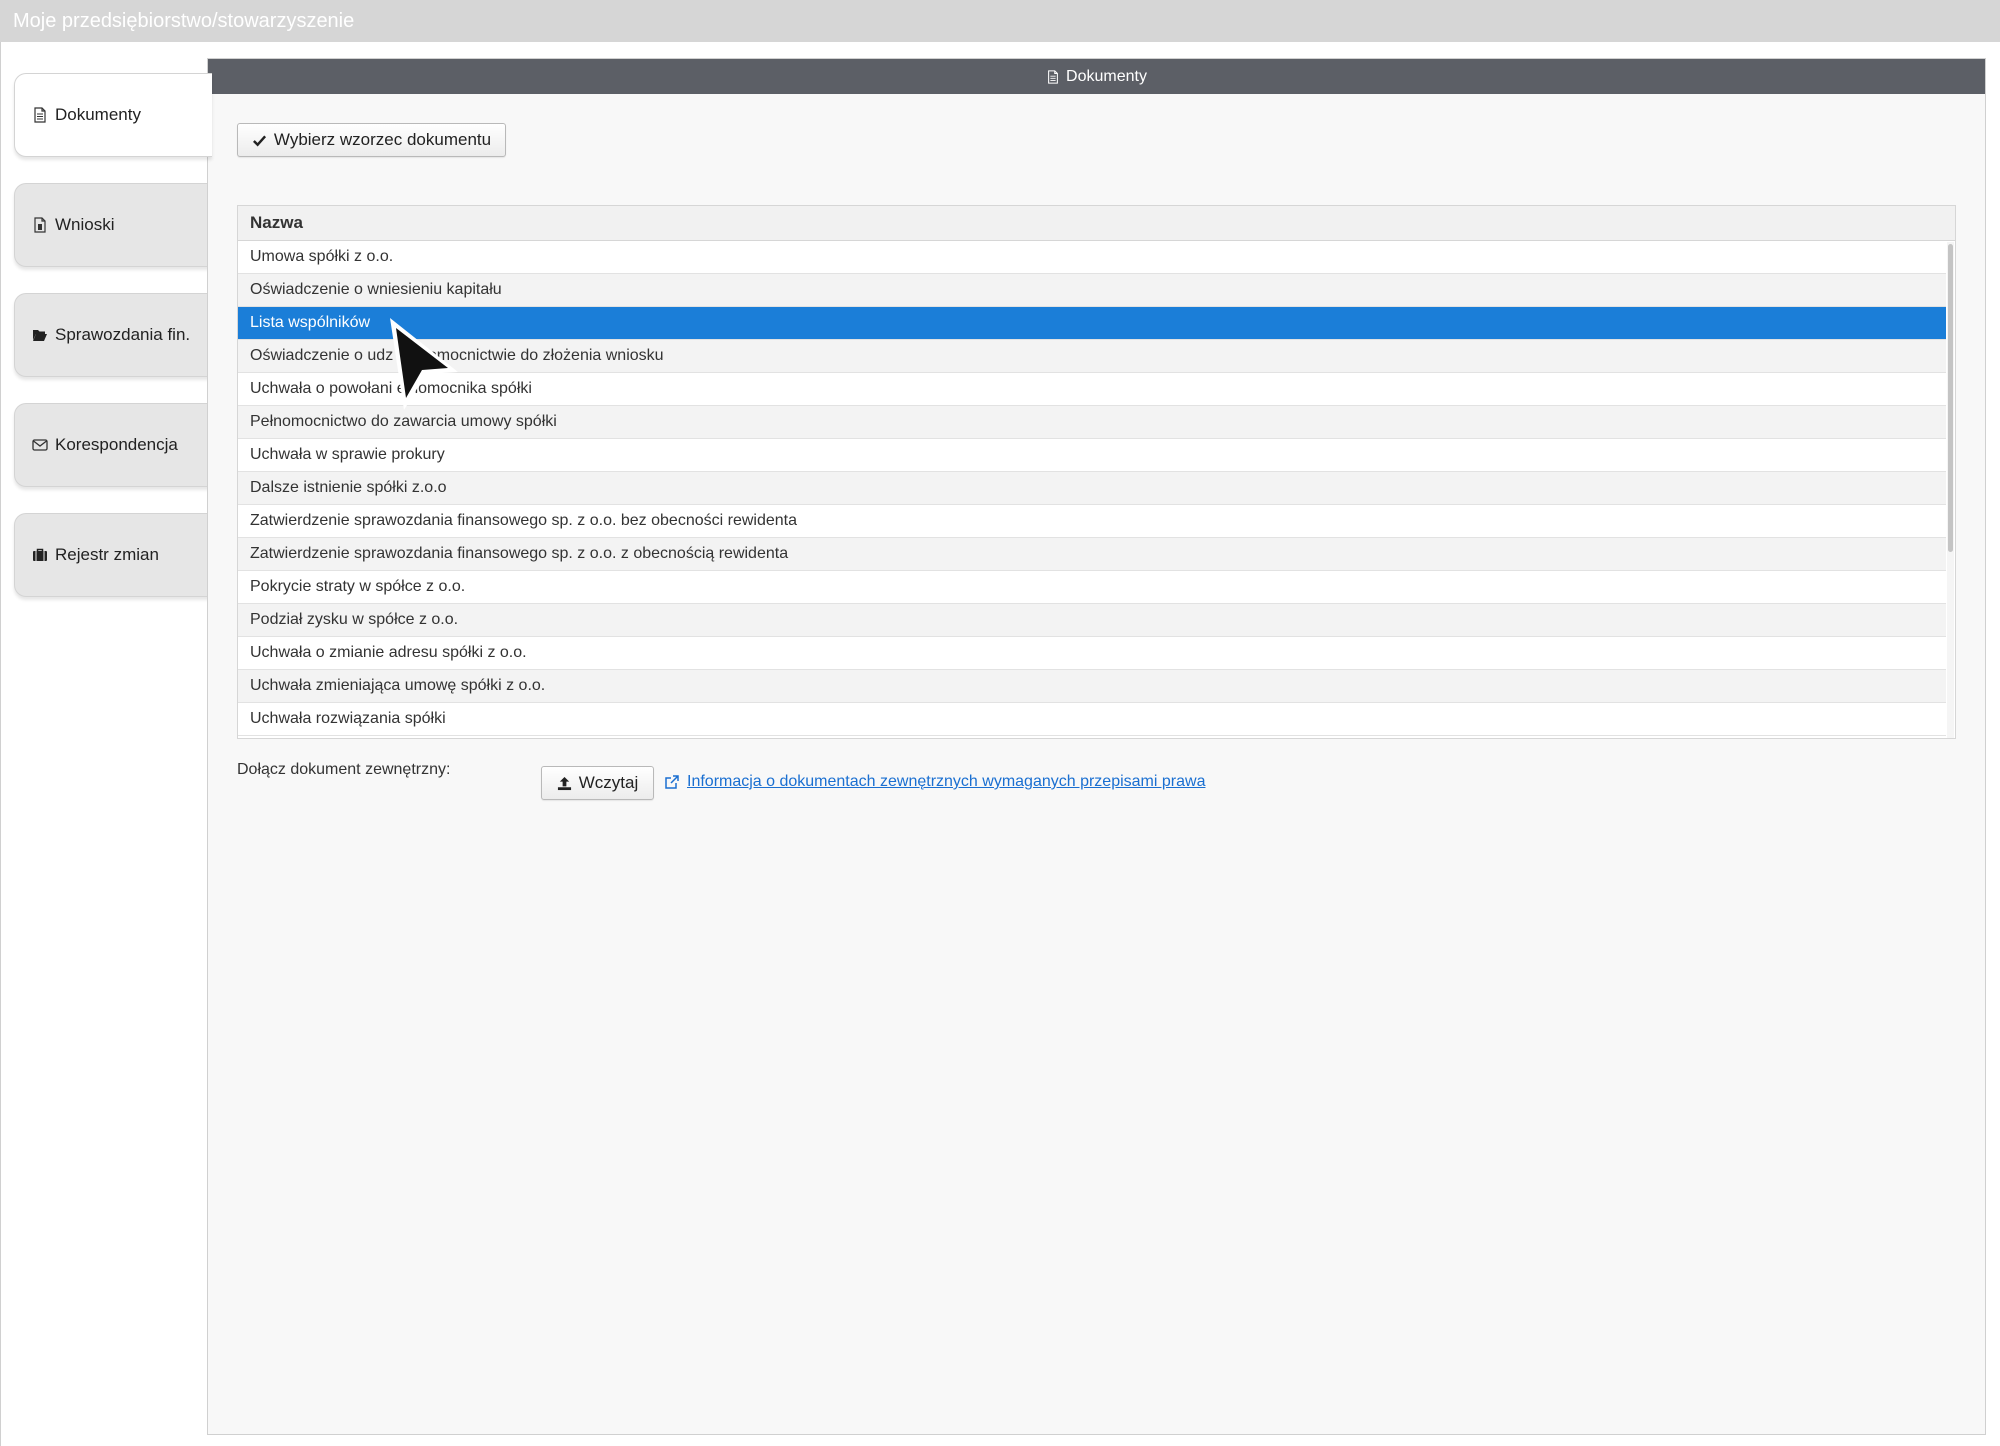 The width and height of the screenshot is (2000, 1446). I want to click on checkmark-icon, so click(259, 140).